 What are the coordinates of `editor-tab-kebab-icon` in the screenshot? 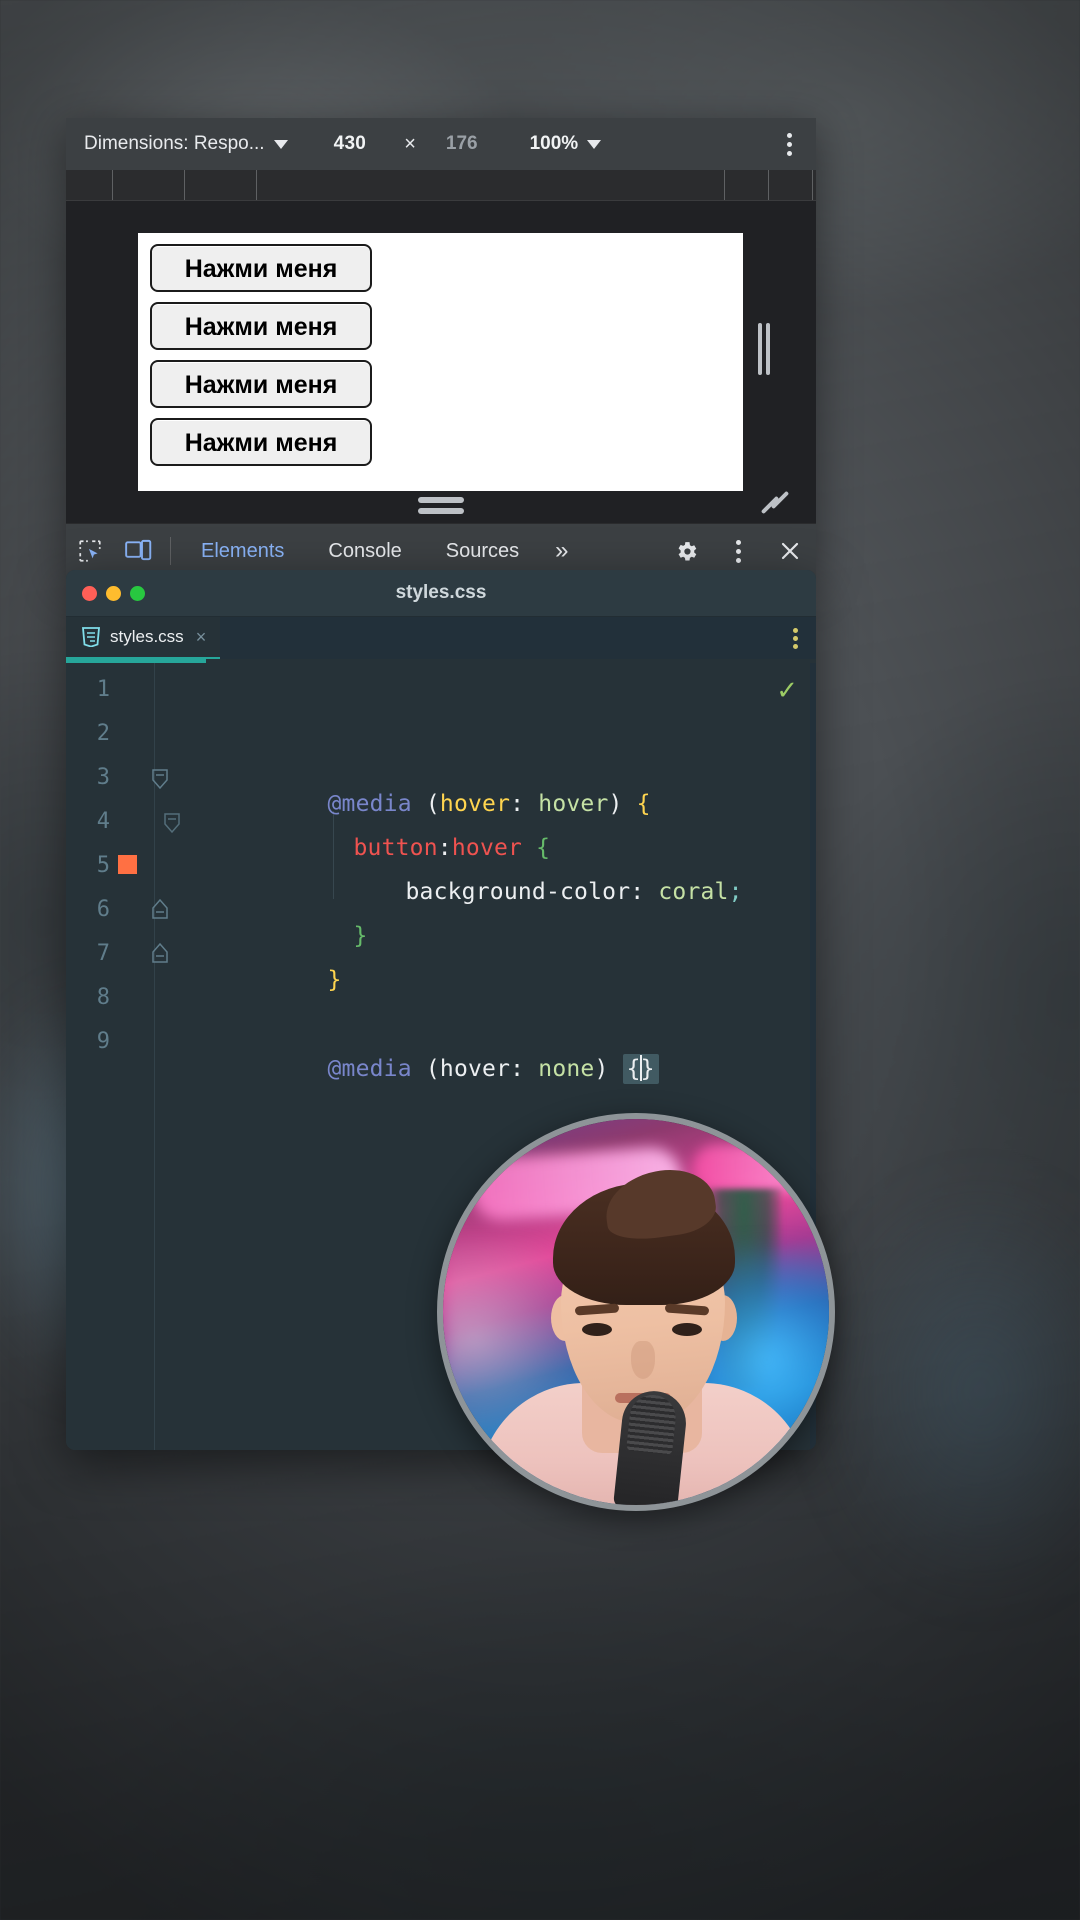 It's located at (795, 638).